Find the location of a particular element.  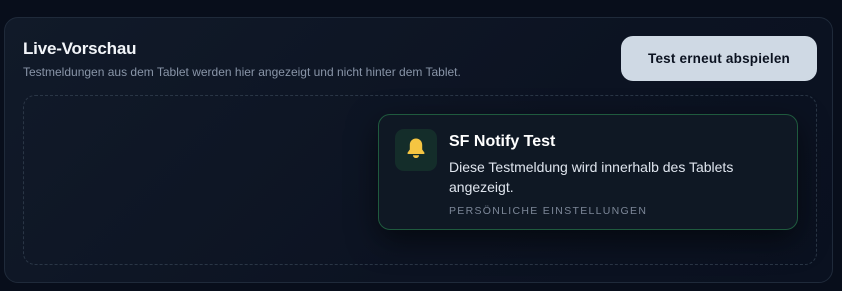

notification-title: SF Notify Test is located at coordinates (502, 141).